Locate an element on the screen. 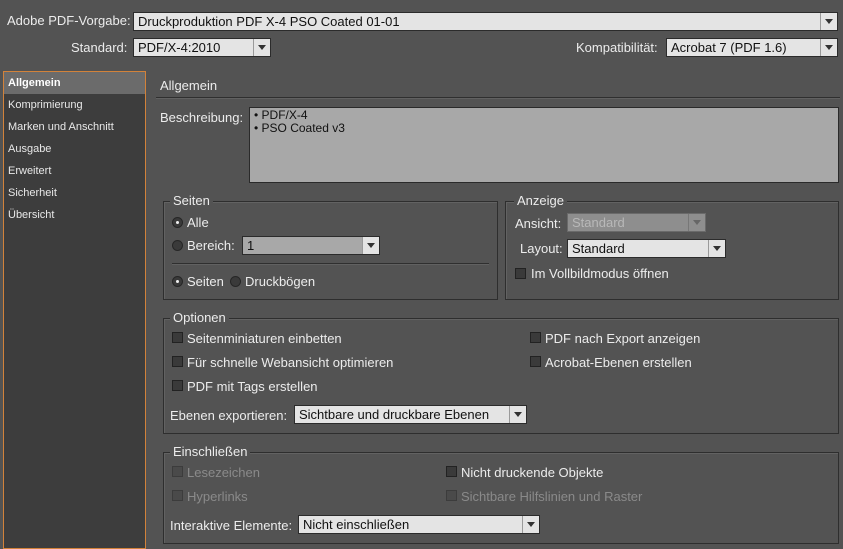 This screenshot has height=549, width=843. radio-spreads is located at coordinates (235, 281).